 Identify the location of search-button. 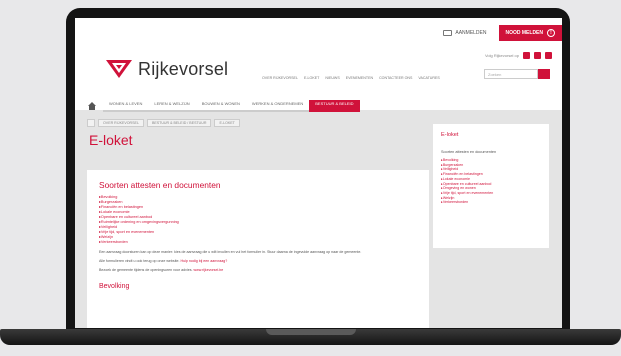
(544, 74).